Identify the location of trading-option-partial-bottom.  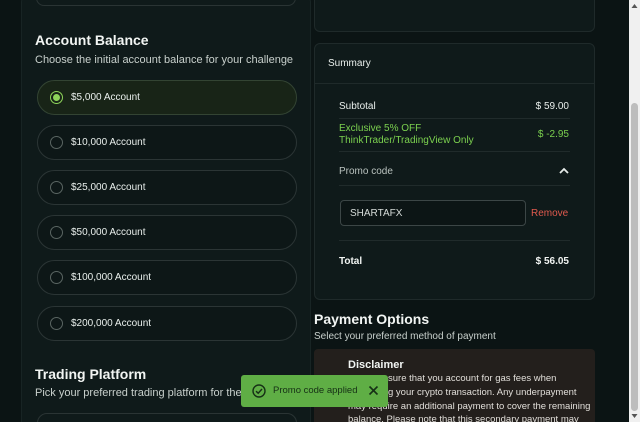
(167, 417).